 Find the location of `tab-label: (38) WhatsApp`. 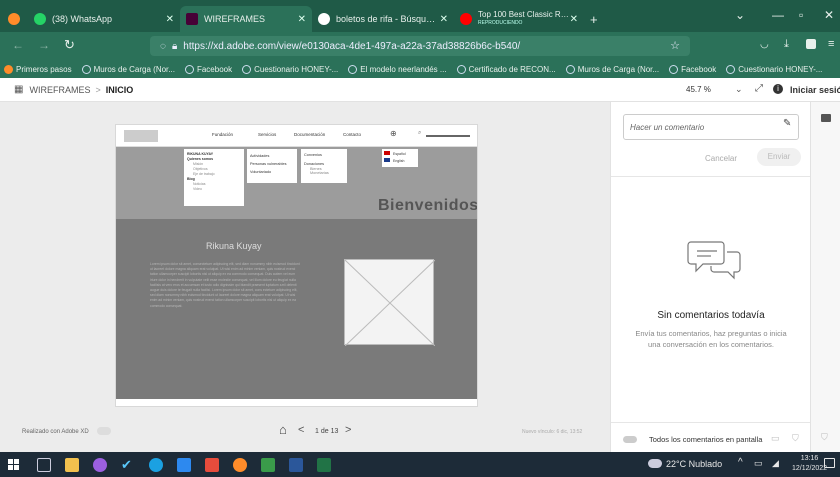

tab-label: (38) WhatsApp is located at coordinates (82, 19).